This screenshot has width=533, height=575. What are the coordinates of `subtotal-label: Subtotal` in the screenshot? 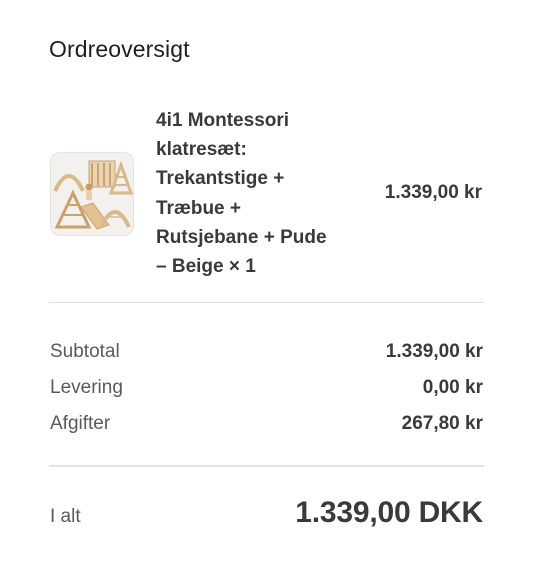 It's located at (85, 351).